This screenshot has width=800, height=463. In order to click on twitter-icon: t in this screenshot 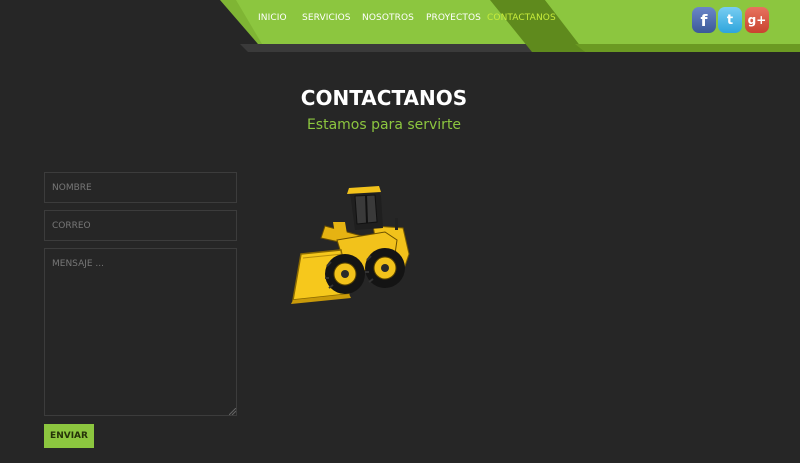, I will do `click(730, 20)`.